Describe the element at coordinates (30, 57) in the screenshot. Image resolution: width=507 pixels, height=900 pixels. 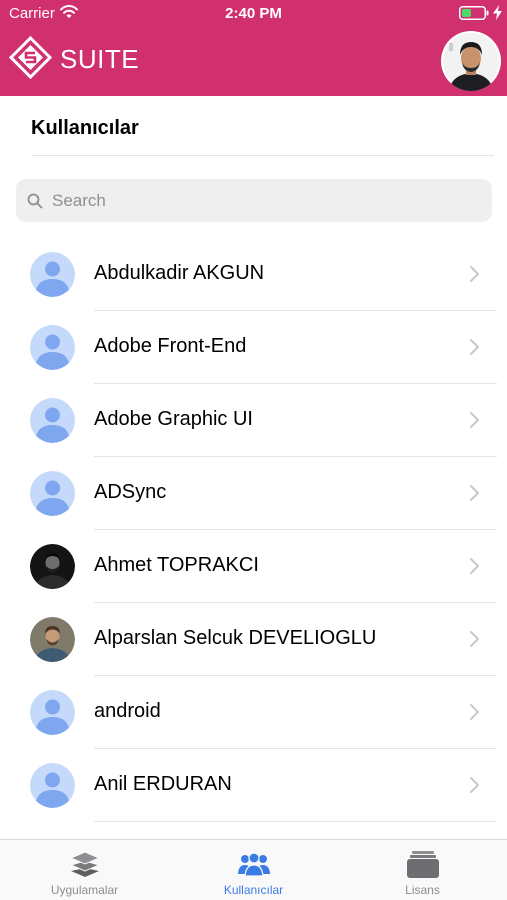
I see `suite-logo-icon` at that location.